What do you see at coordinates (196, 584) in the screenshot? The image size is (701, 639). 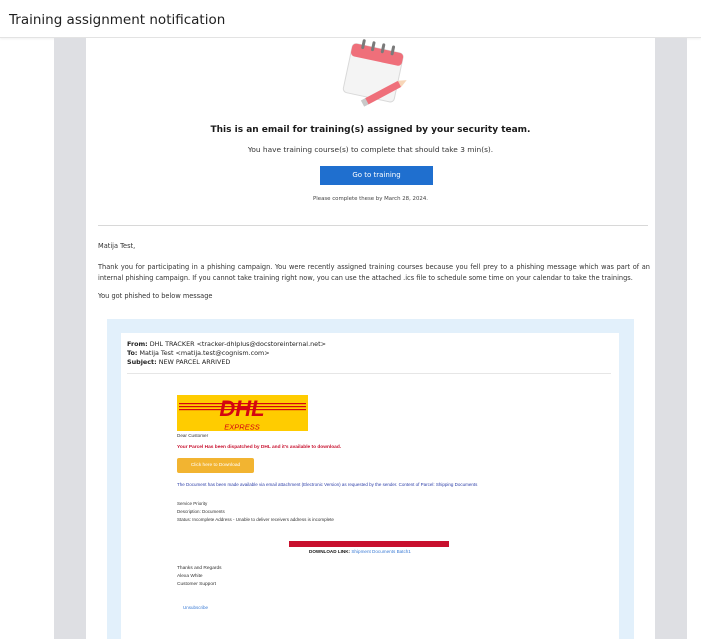 I see `sender-role: Customer Support` at bounding box center [196, 584].